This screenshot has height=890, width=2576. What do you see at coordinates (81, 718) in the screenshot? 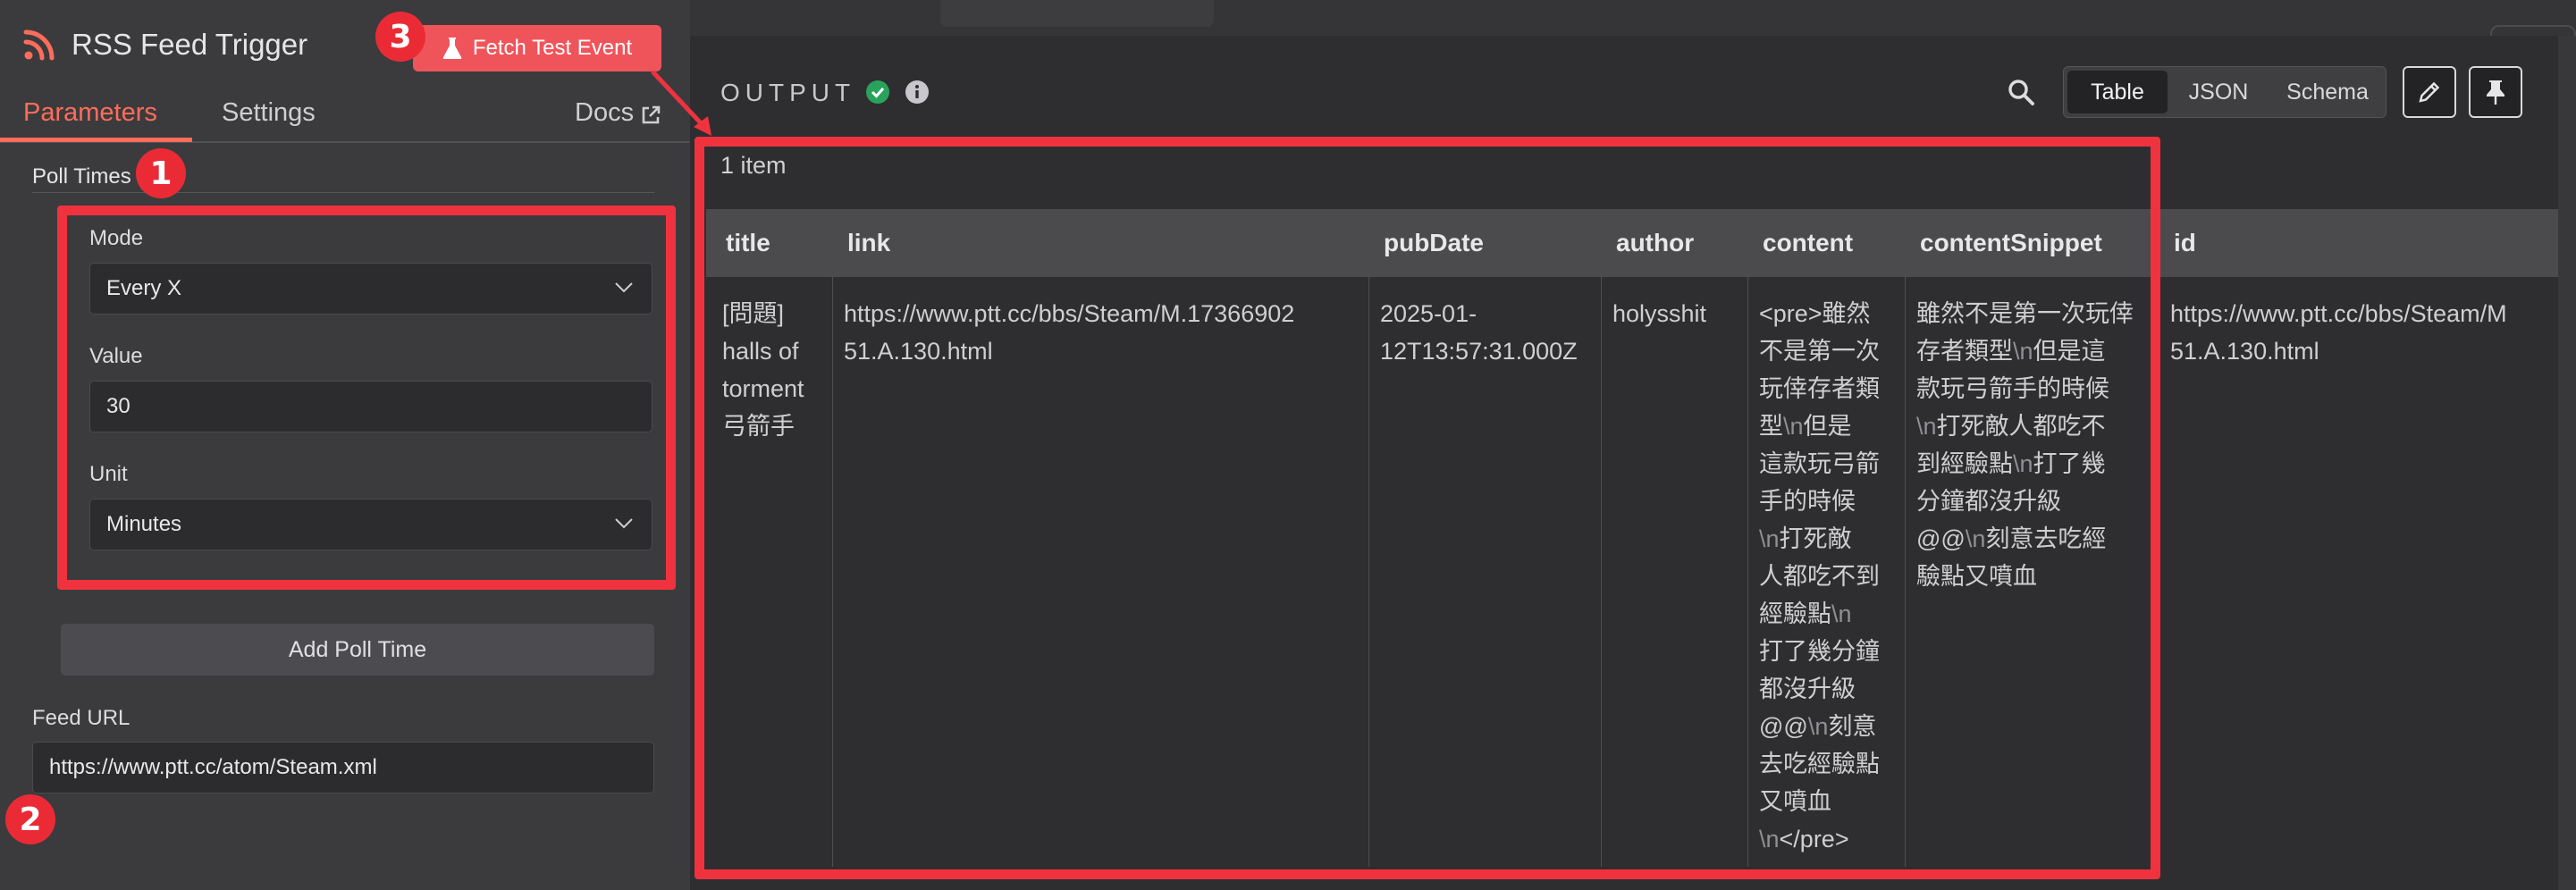
I see `feed-url-label: Feed URL` at bounding box center [81, 718].